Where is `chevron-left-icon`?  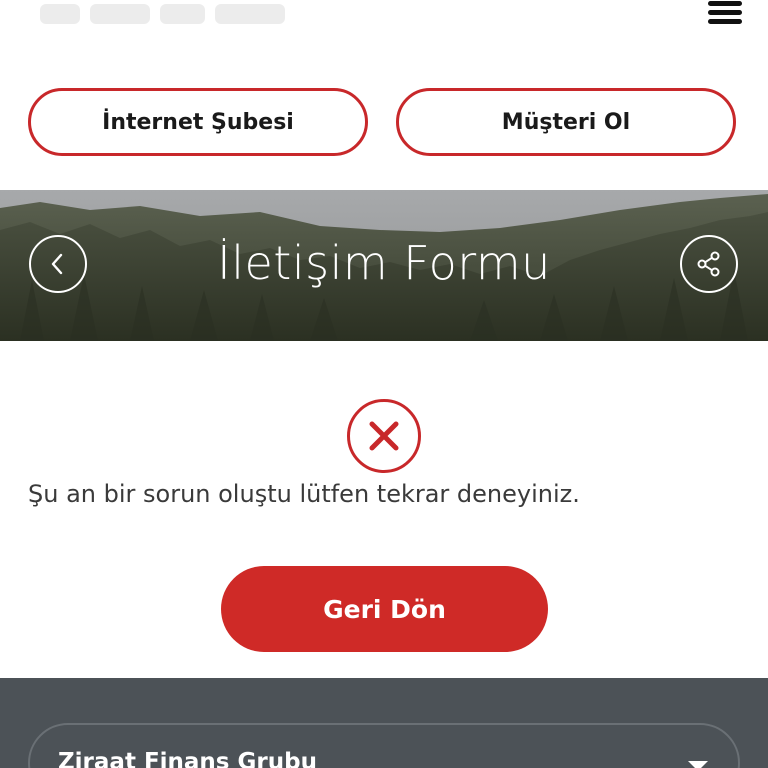
chevron-left-icon is located at coordinates (57, 264).